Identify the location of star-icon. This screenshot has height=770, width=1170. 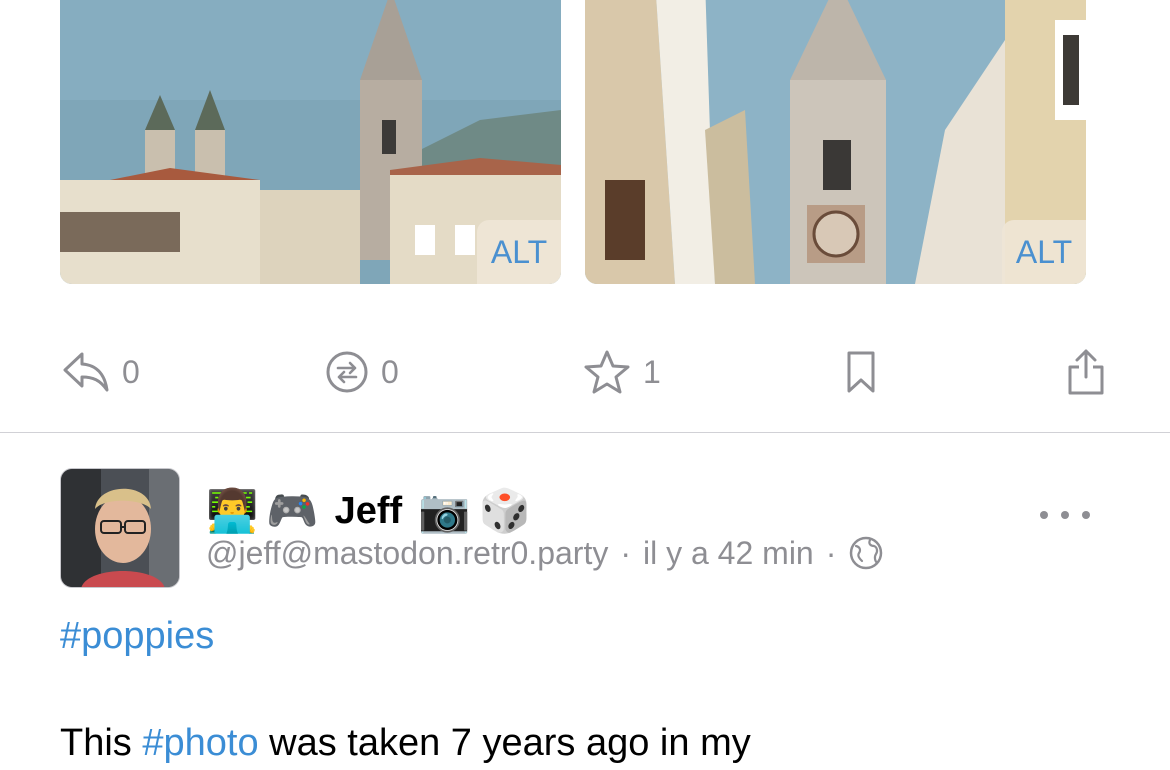
(607, 372).